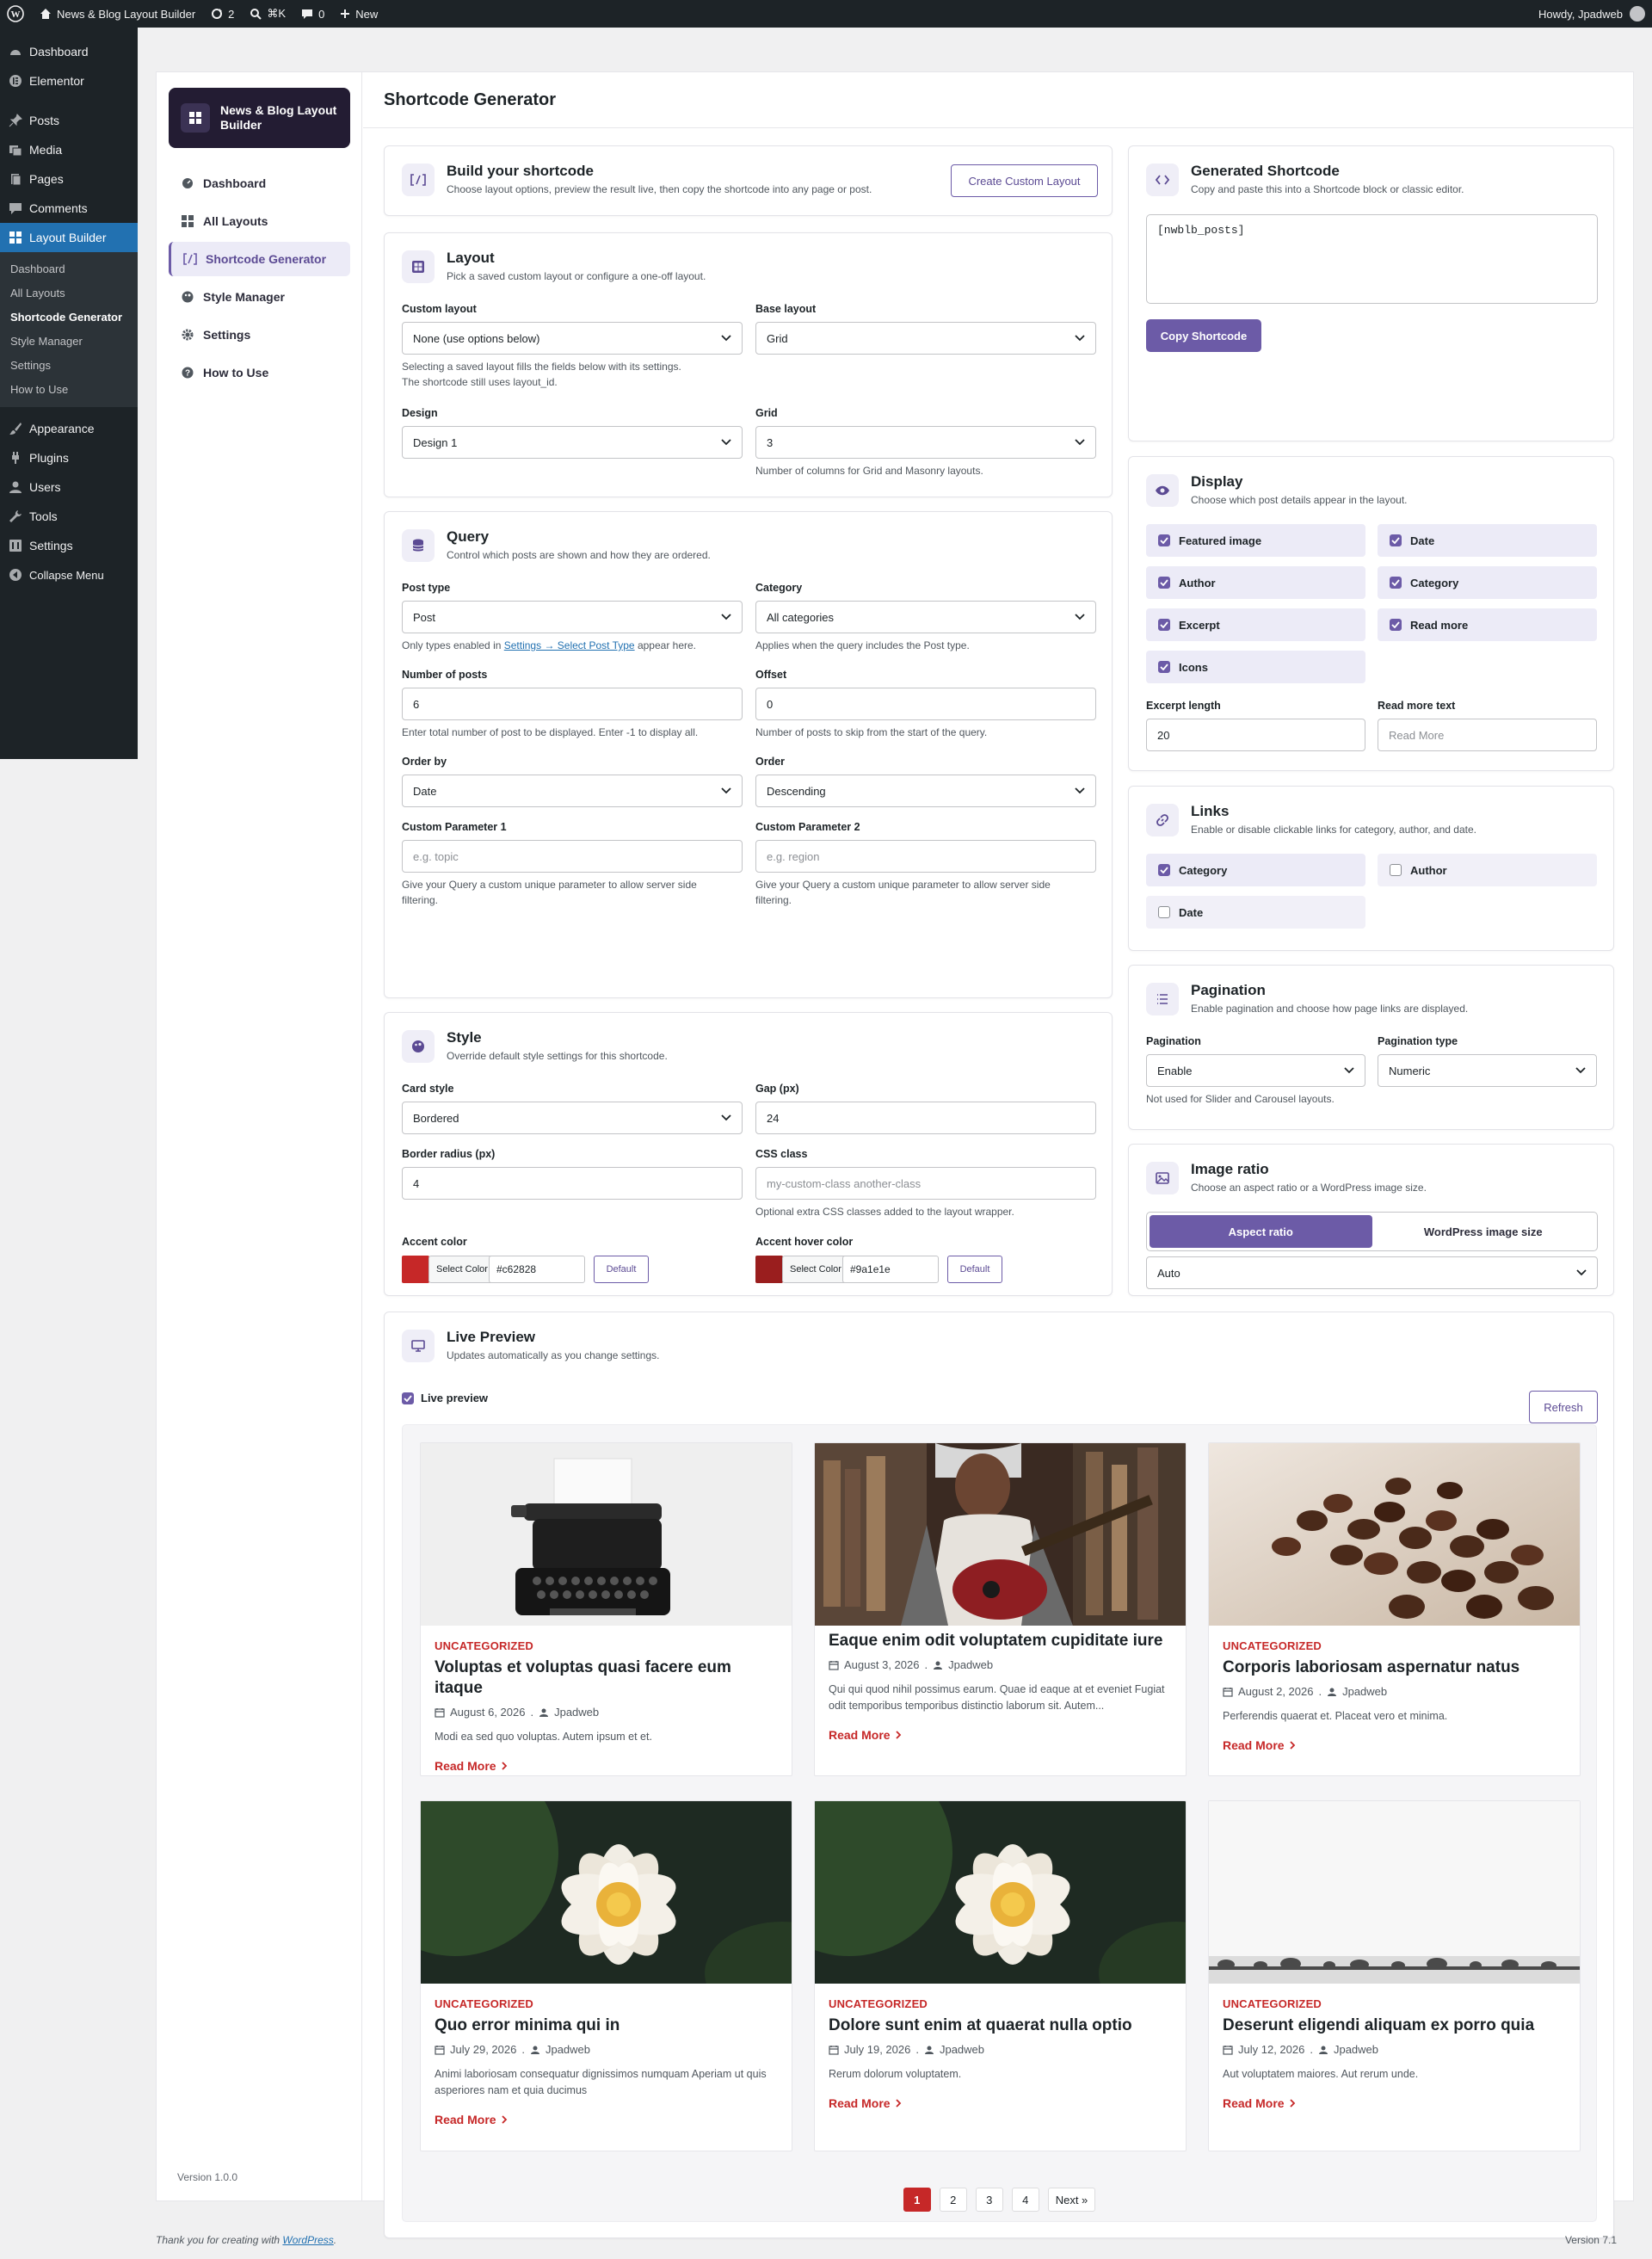 This screenshot has height=2259, width=1652. Describe the element at coordinates (925, 857) in the screenshot. I see `param2-input: e.g. region` at that location.